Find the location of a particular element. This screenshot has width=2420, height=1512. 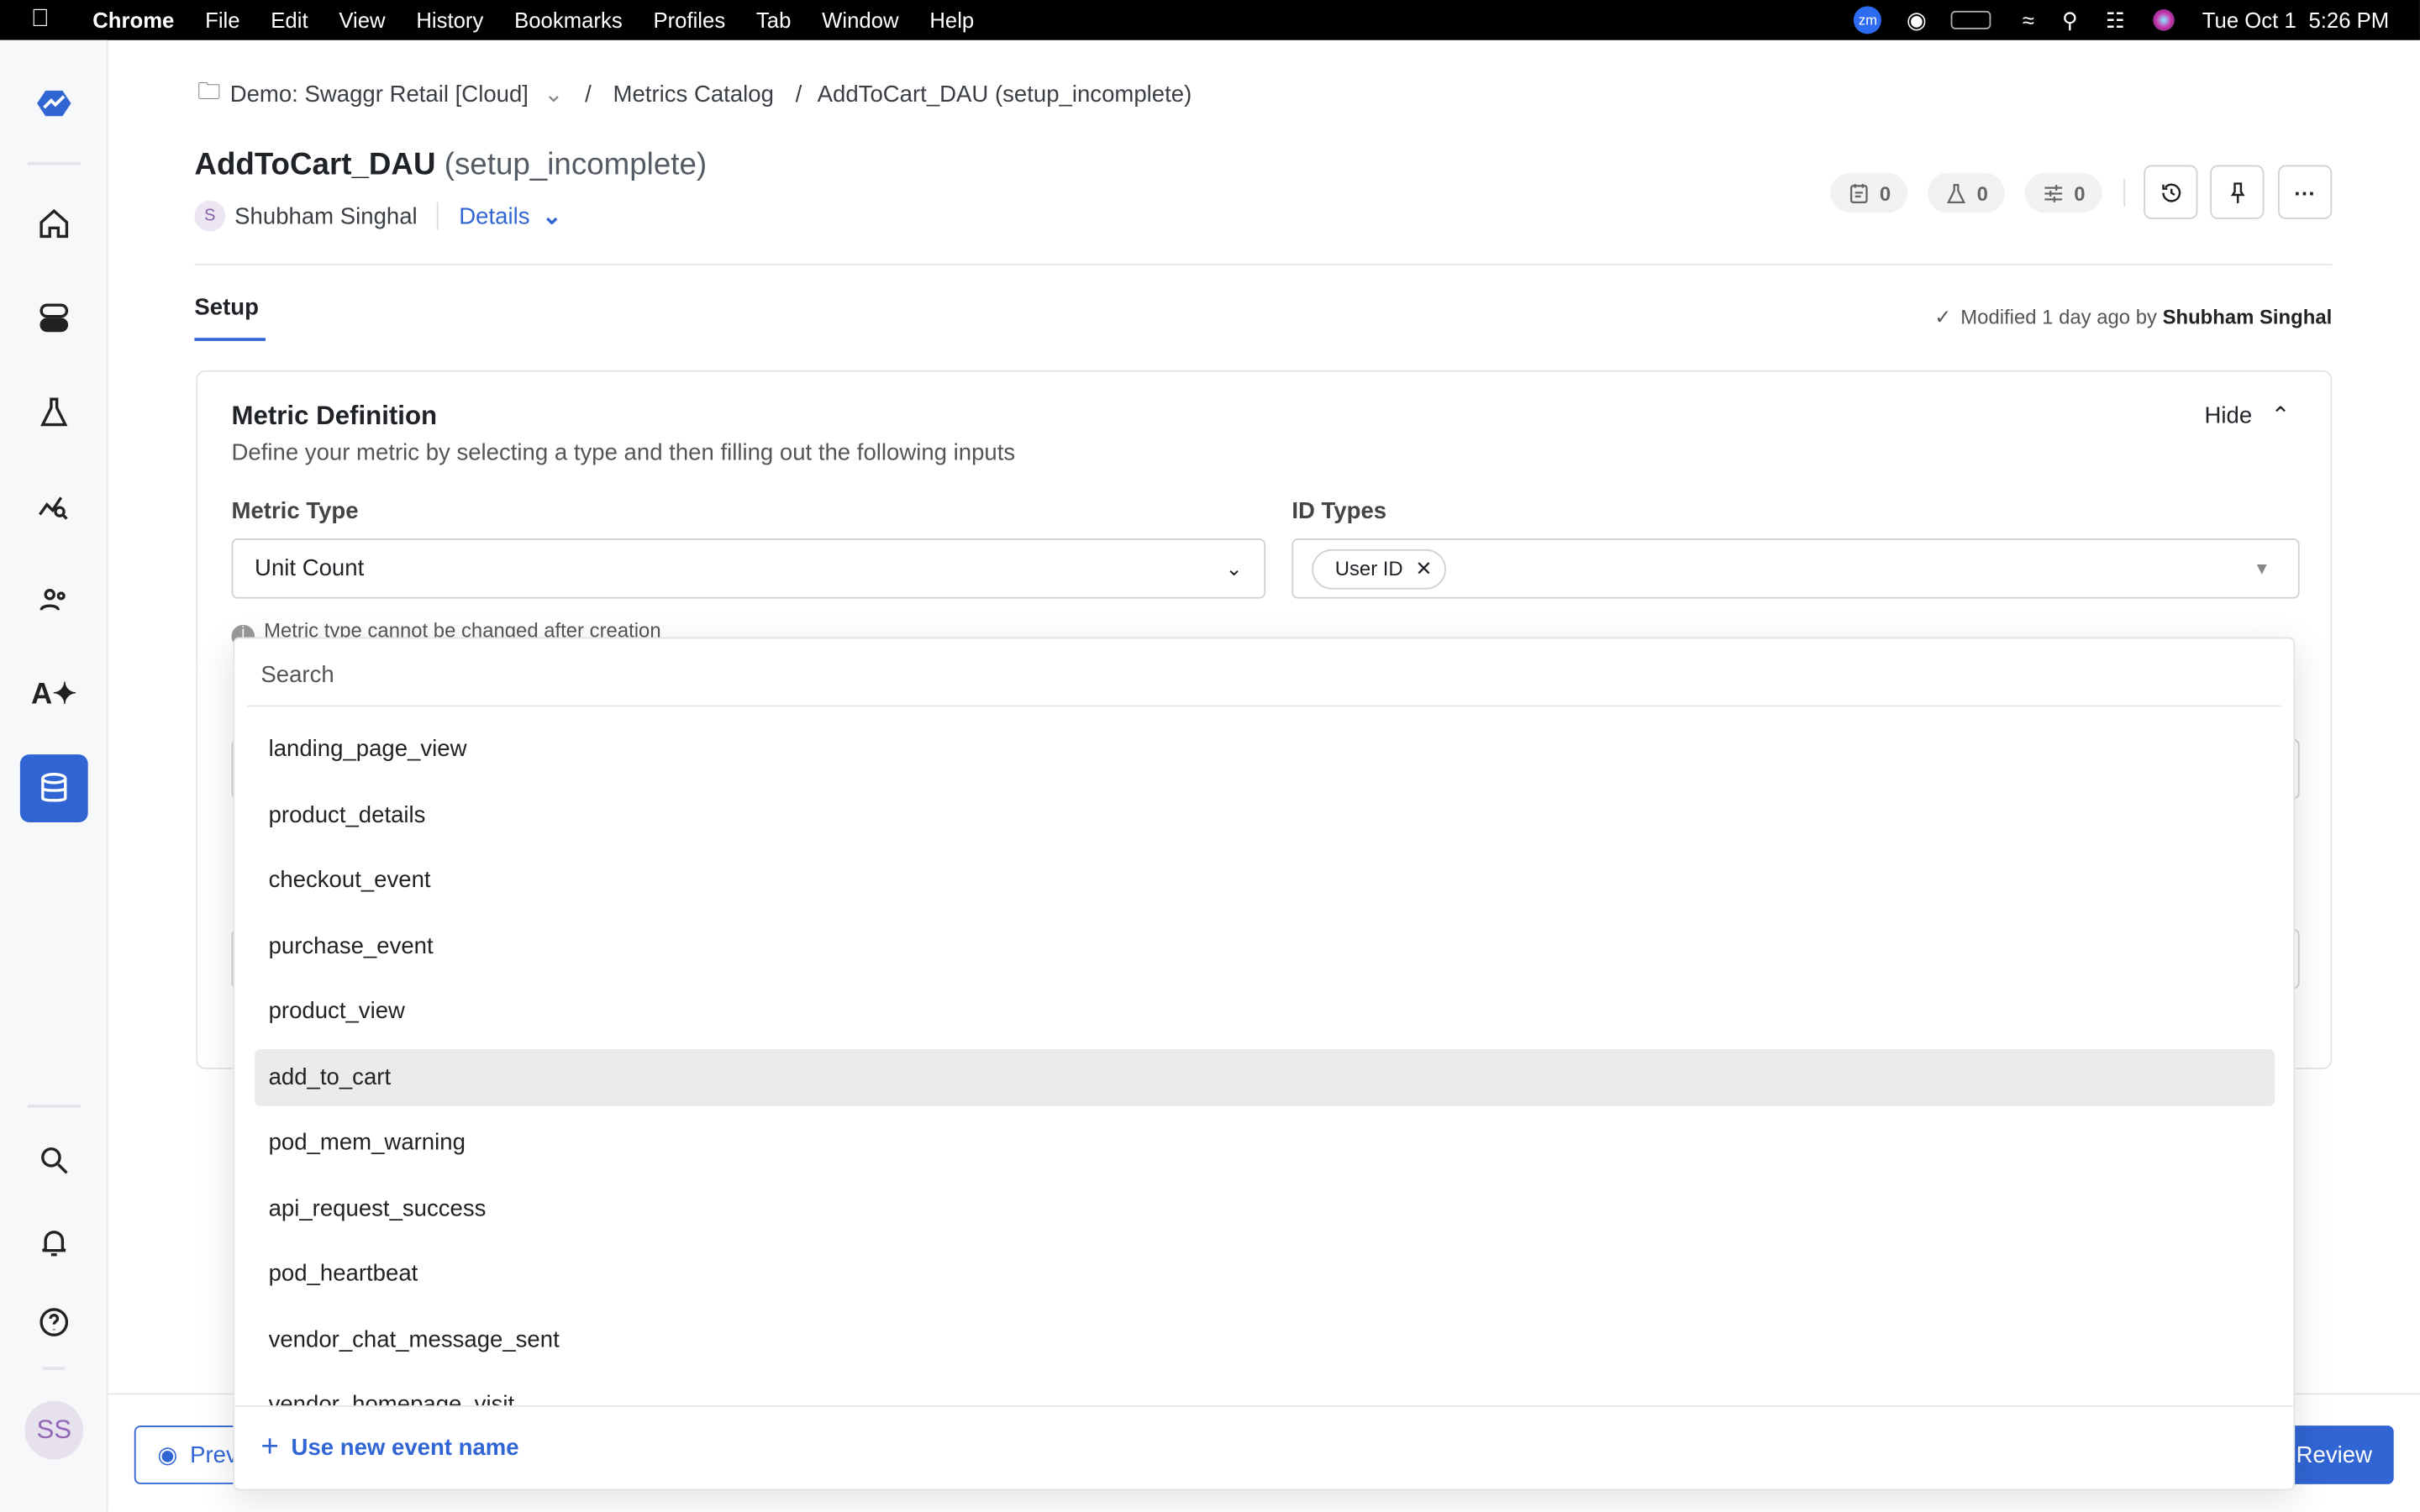

tab-active-underline is located at coordinates (230, 339).